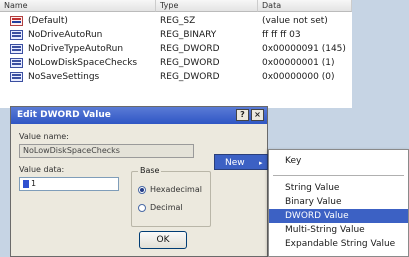 The width and height of the screenshot is (409, 257). I want to click on base-group: Base Hexadecimal Decimal, so click(171, 196).